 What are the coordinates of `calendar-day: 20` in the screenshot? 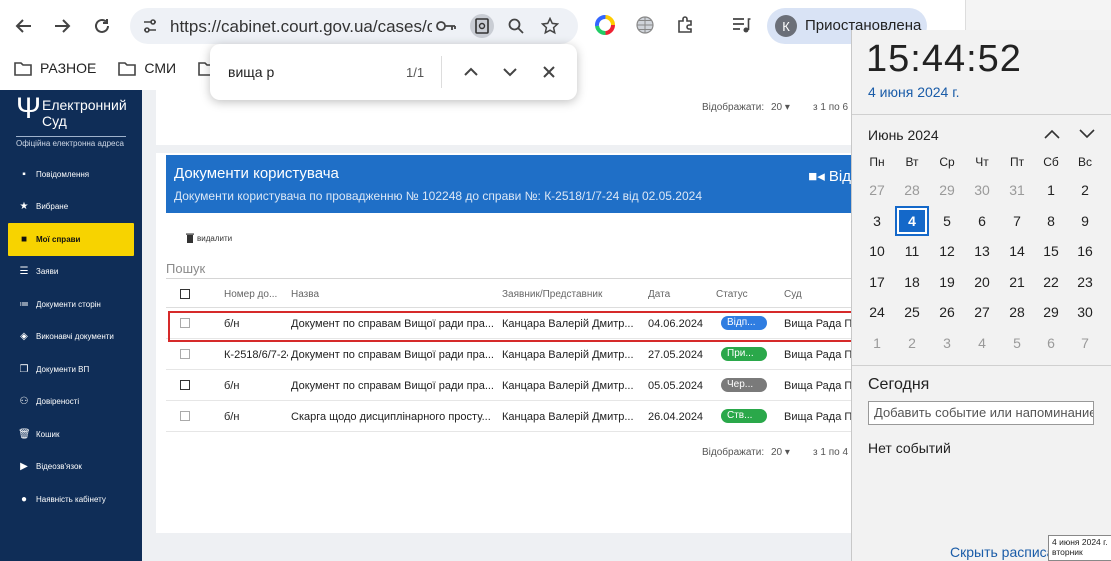 It's located at (982, 282).